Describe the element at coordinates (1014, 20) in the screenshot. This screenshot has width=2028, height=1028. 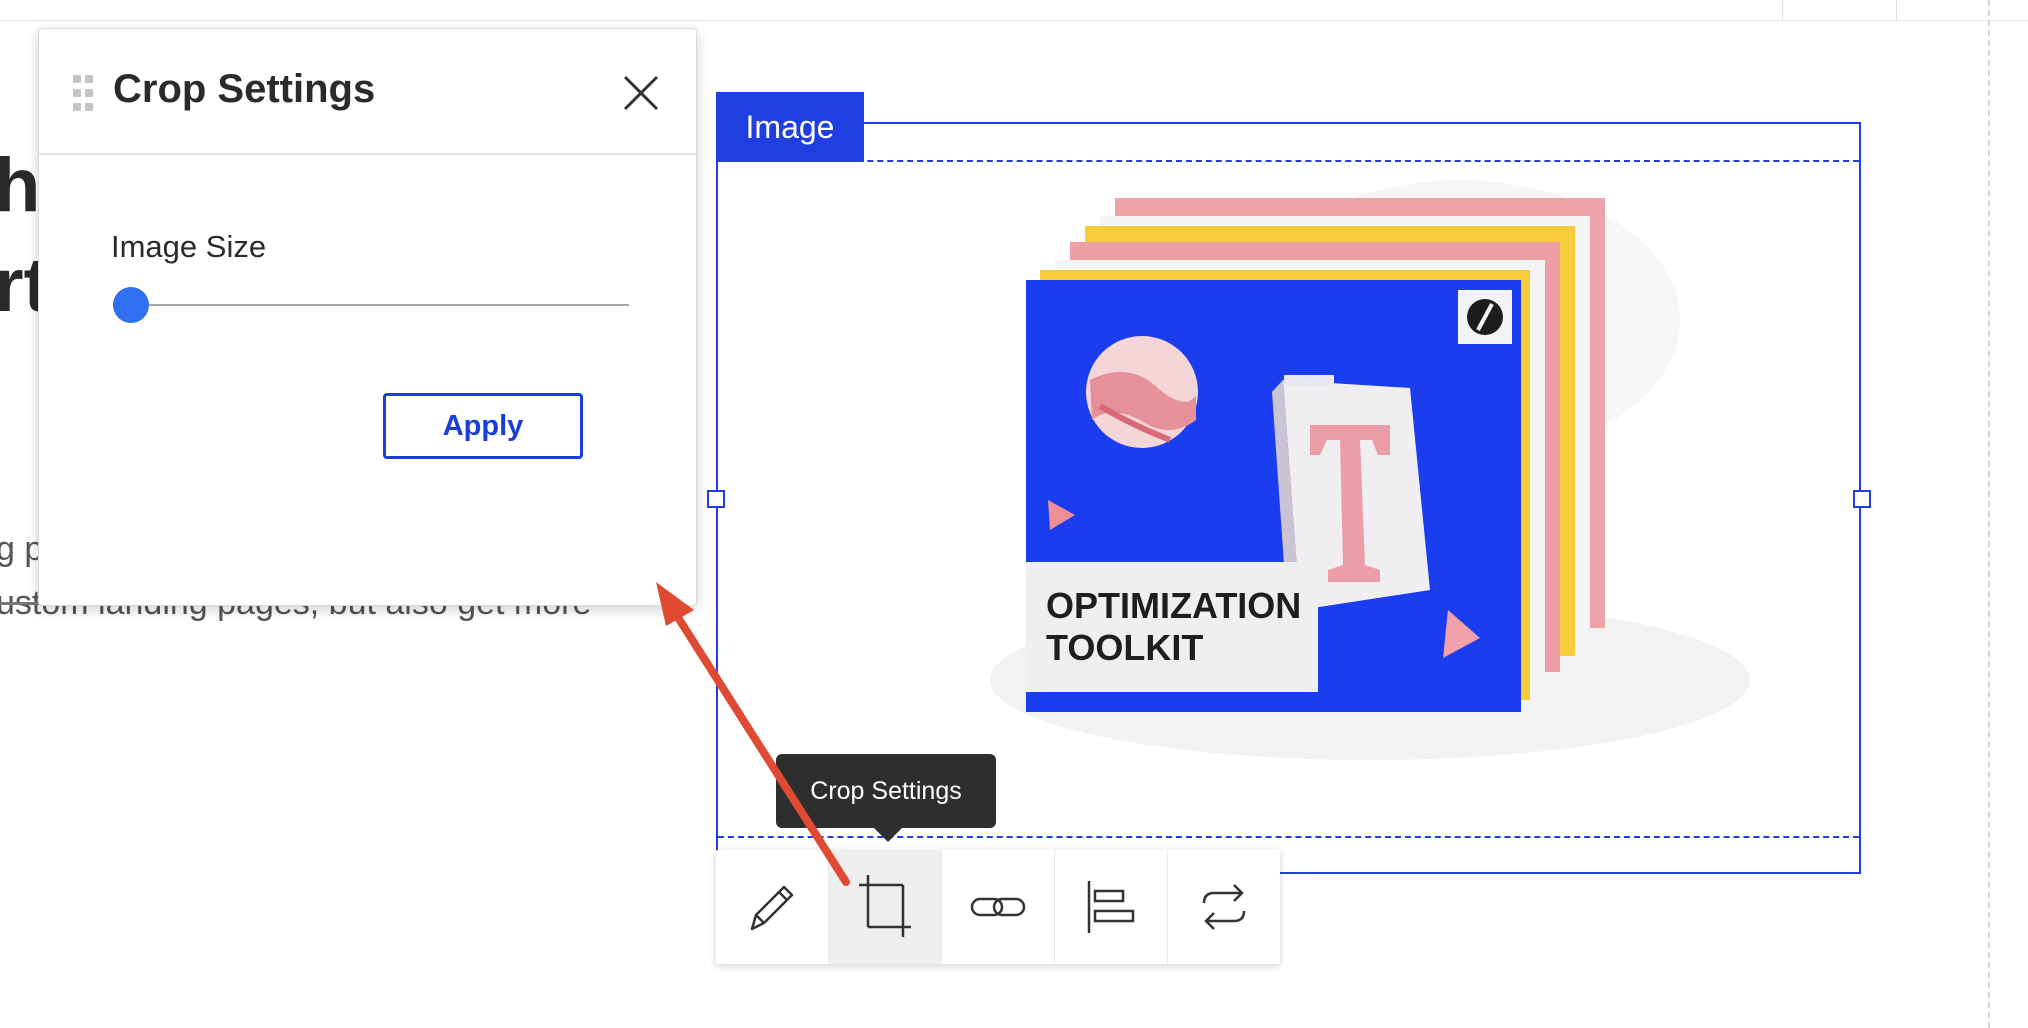
I see `top-divider` at that location.